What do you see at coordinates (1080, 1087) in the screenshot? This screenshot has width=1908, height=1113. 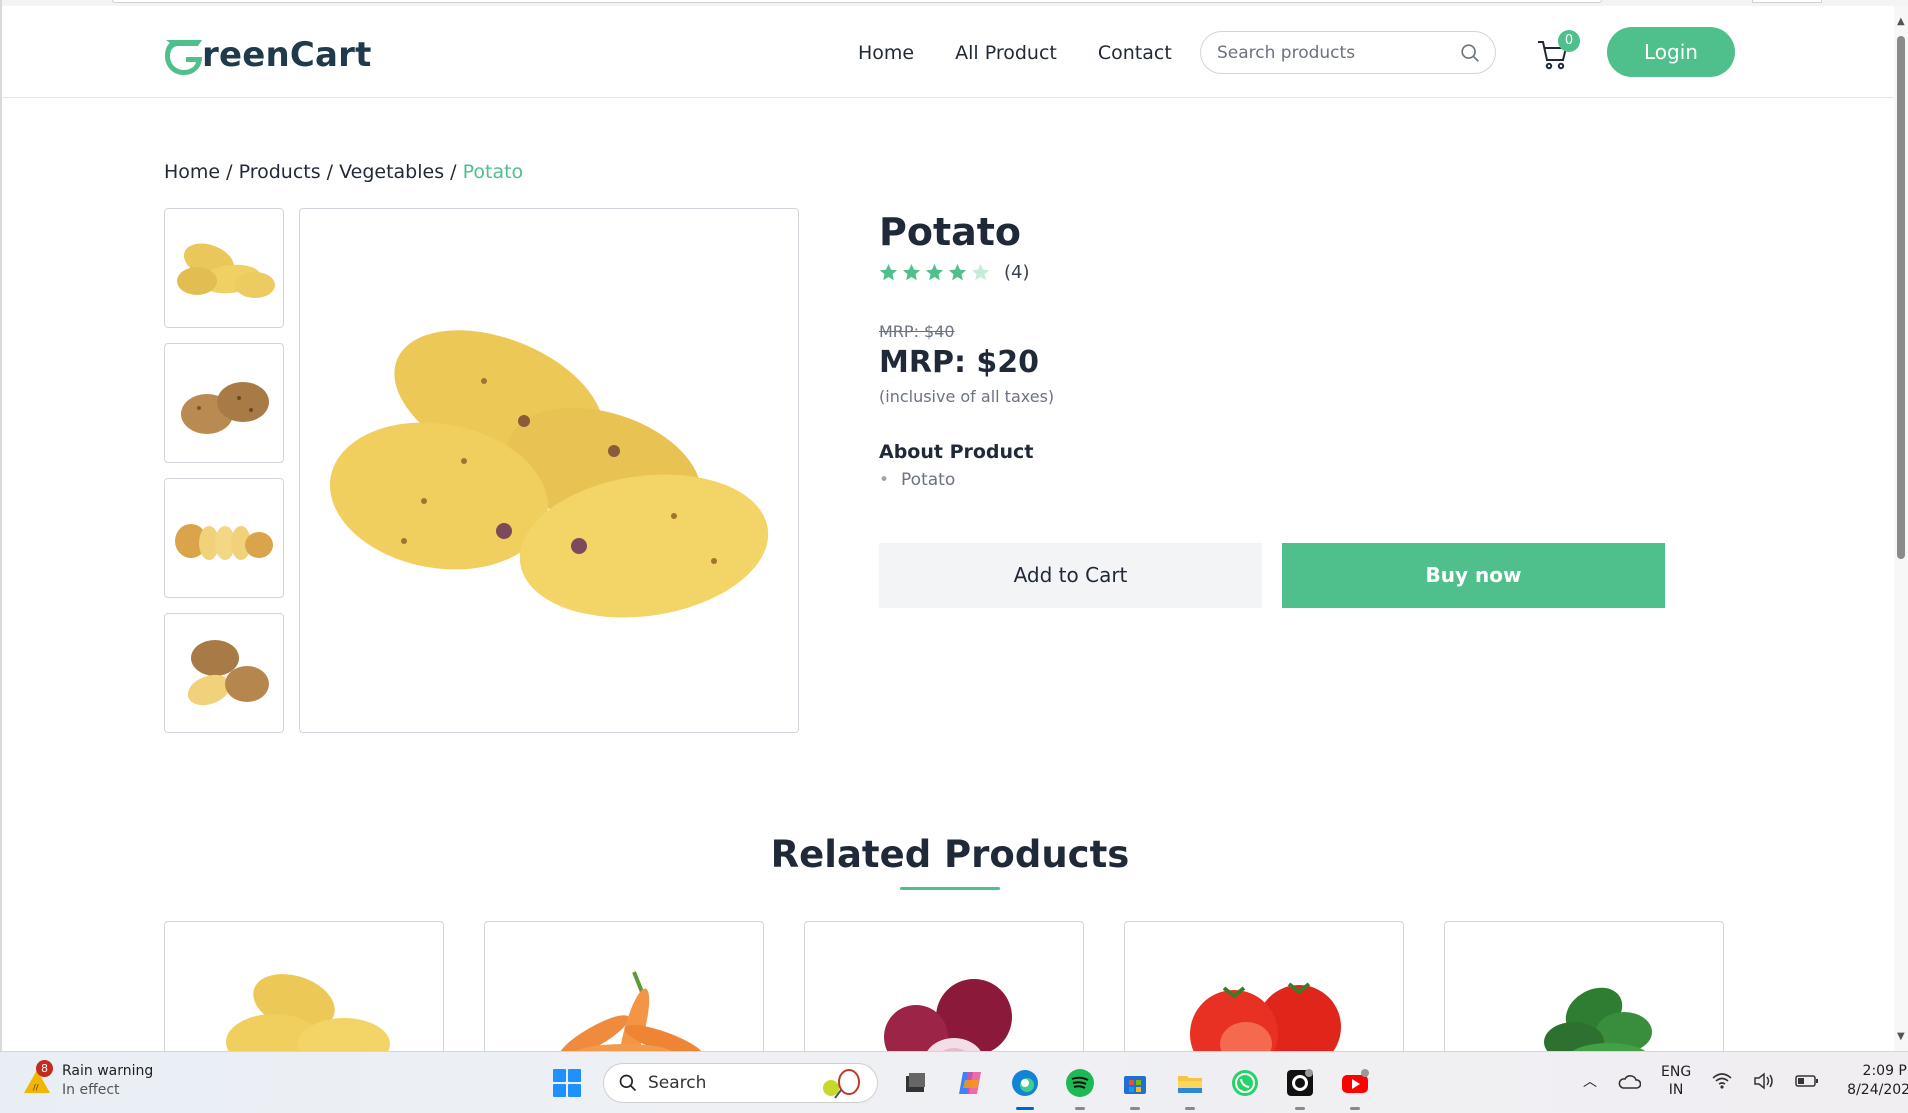 I see `spotify-icon` at bounding box center [1080, 1087].